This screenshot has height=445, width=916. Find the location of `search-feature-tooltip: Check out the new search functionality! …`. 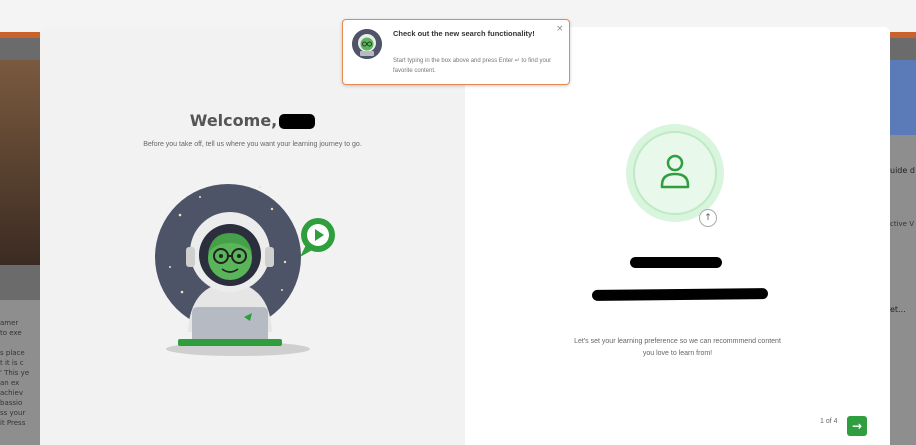

search-feature-tooltip: Check out the new search functionality! … is located at coordinates (456, 52).